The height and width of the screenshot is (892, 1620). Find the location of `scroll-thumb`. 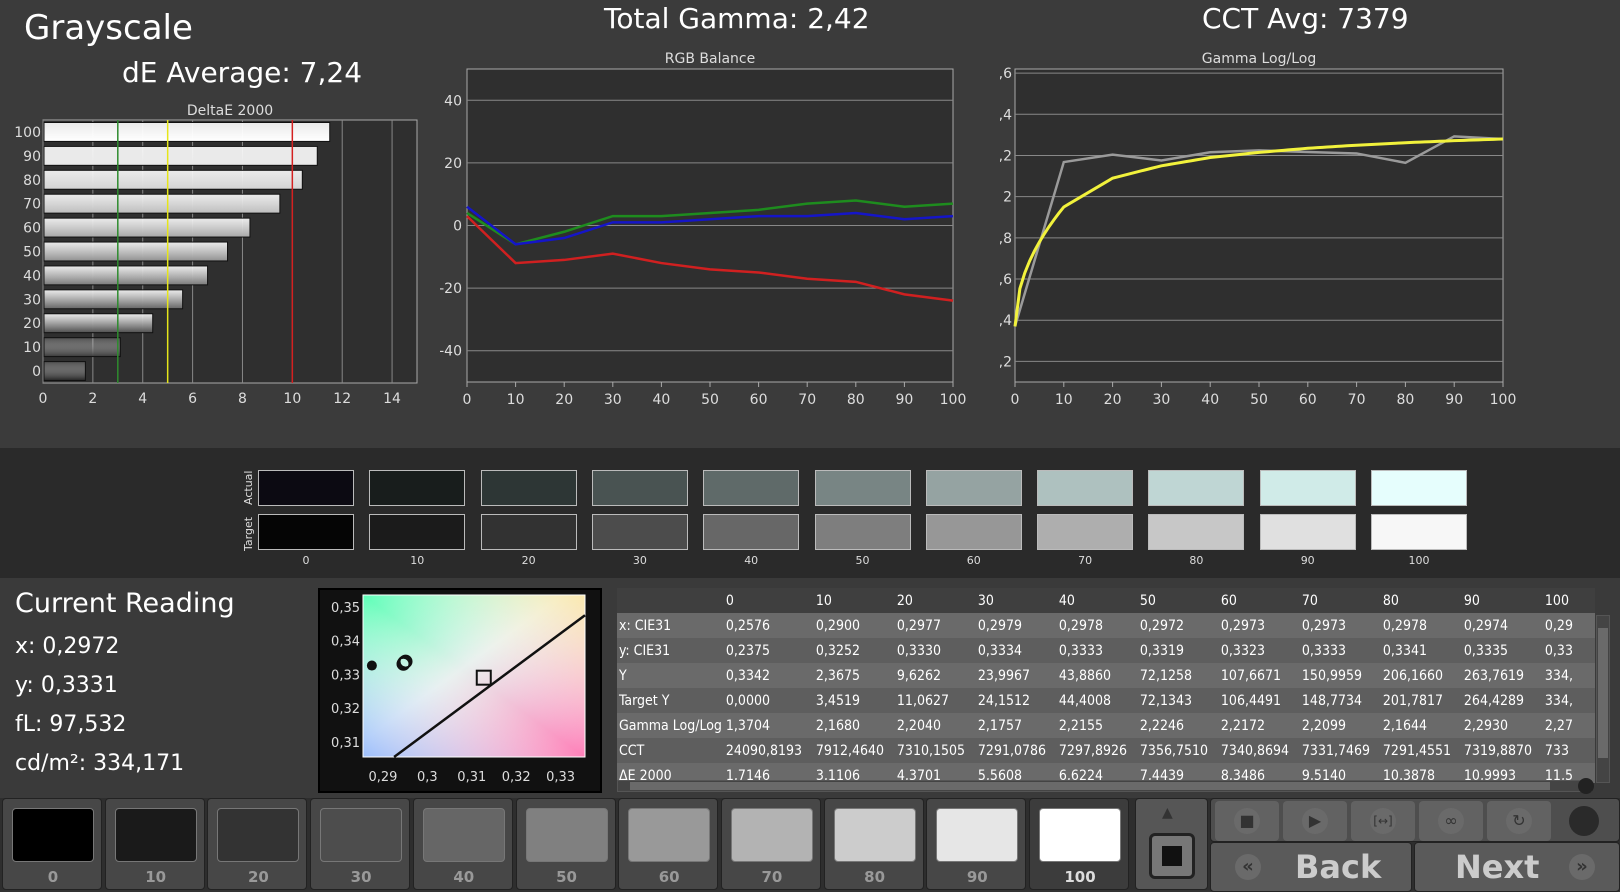

scroll-thumb is located at coordinates (1603, 693).